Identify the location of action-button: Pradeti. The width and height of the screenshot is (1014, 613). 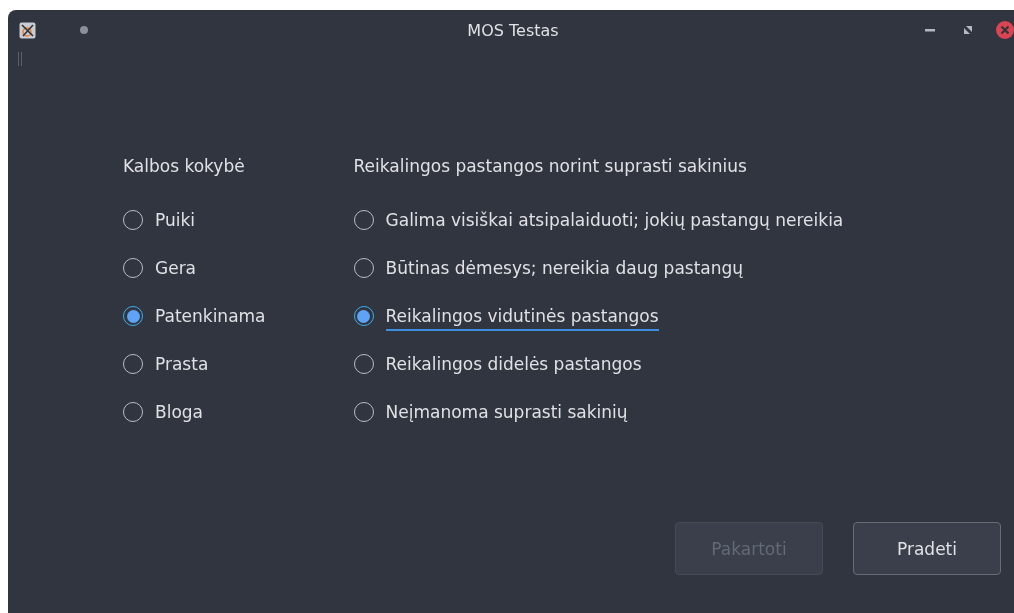
(927, 548).